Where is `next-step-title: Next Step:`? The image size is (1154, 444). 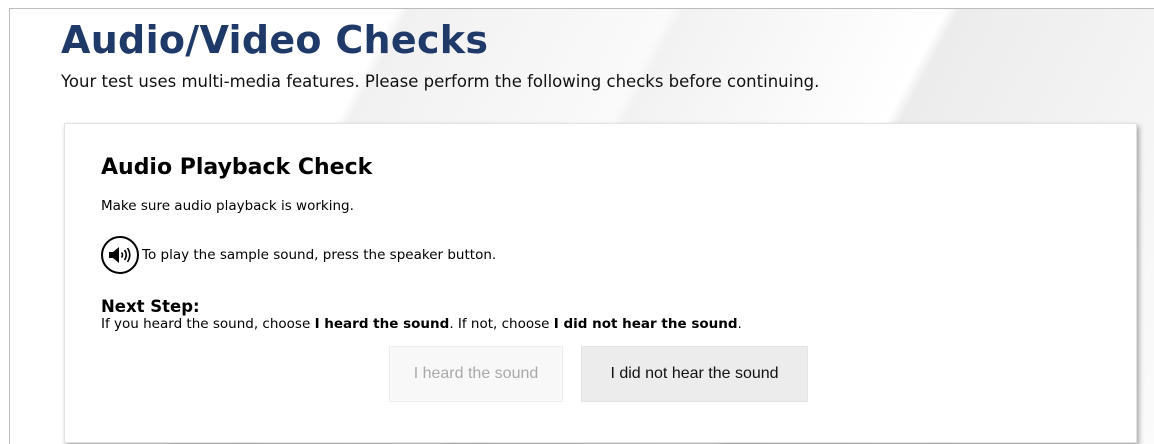 next-step-title: Next Step: is located at coordinates (150, 306).